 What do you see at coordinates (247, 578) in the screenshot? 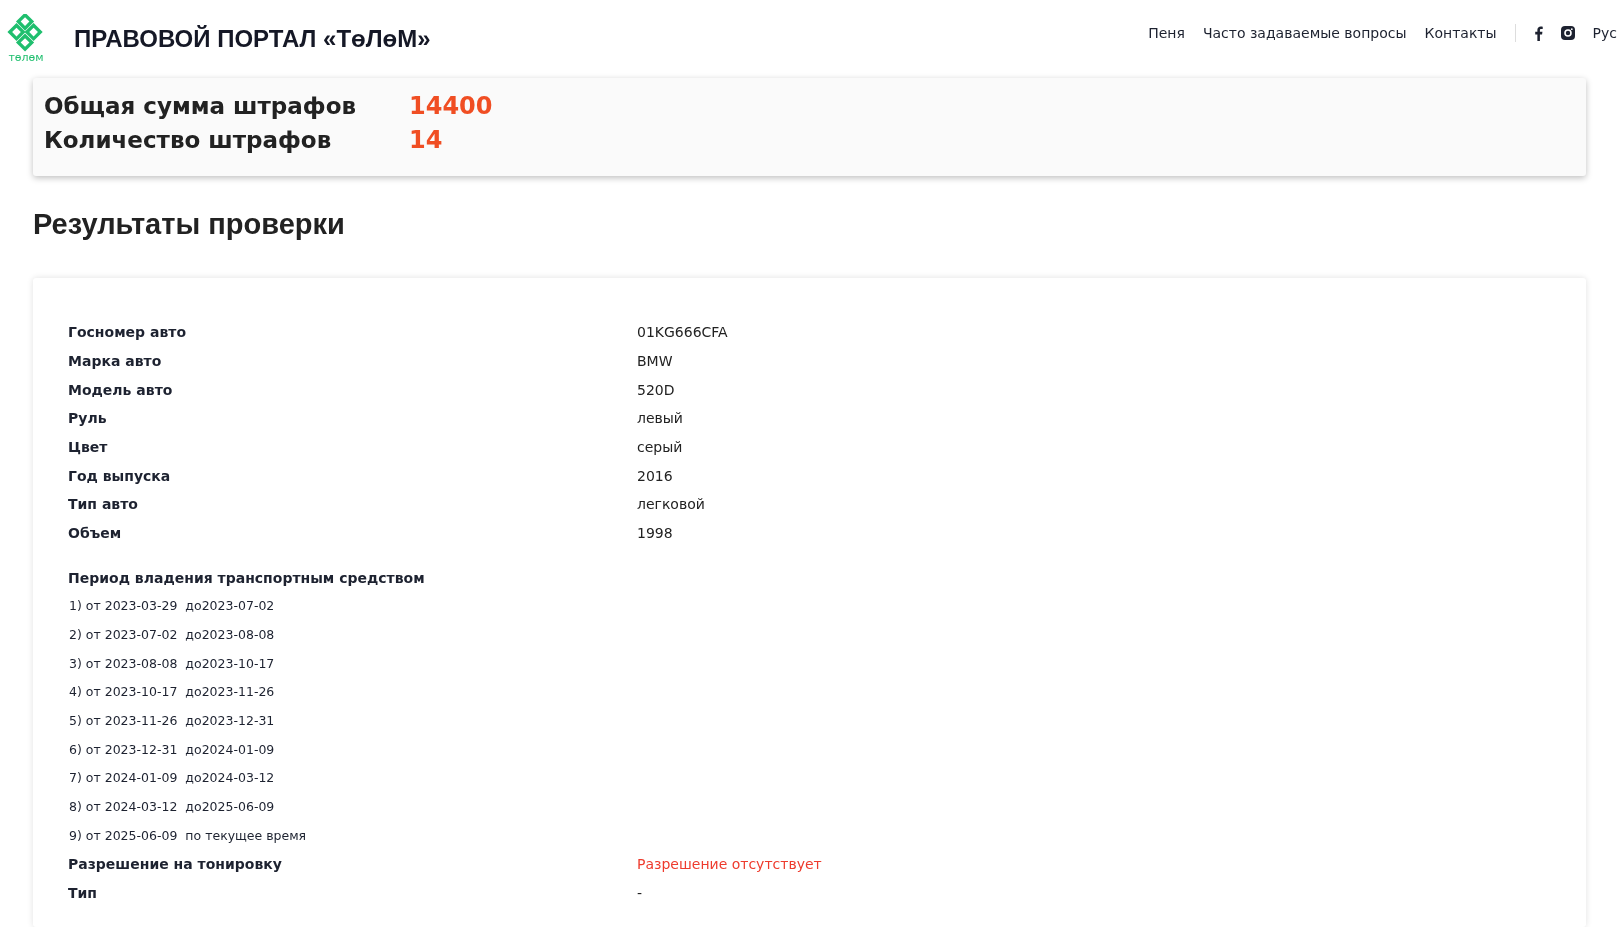
I see `section-label: Период владения транспортным средством` at bounding box center [247, 578].